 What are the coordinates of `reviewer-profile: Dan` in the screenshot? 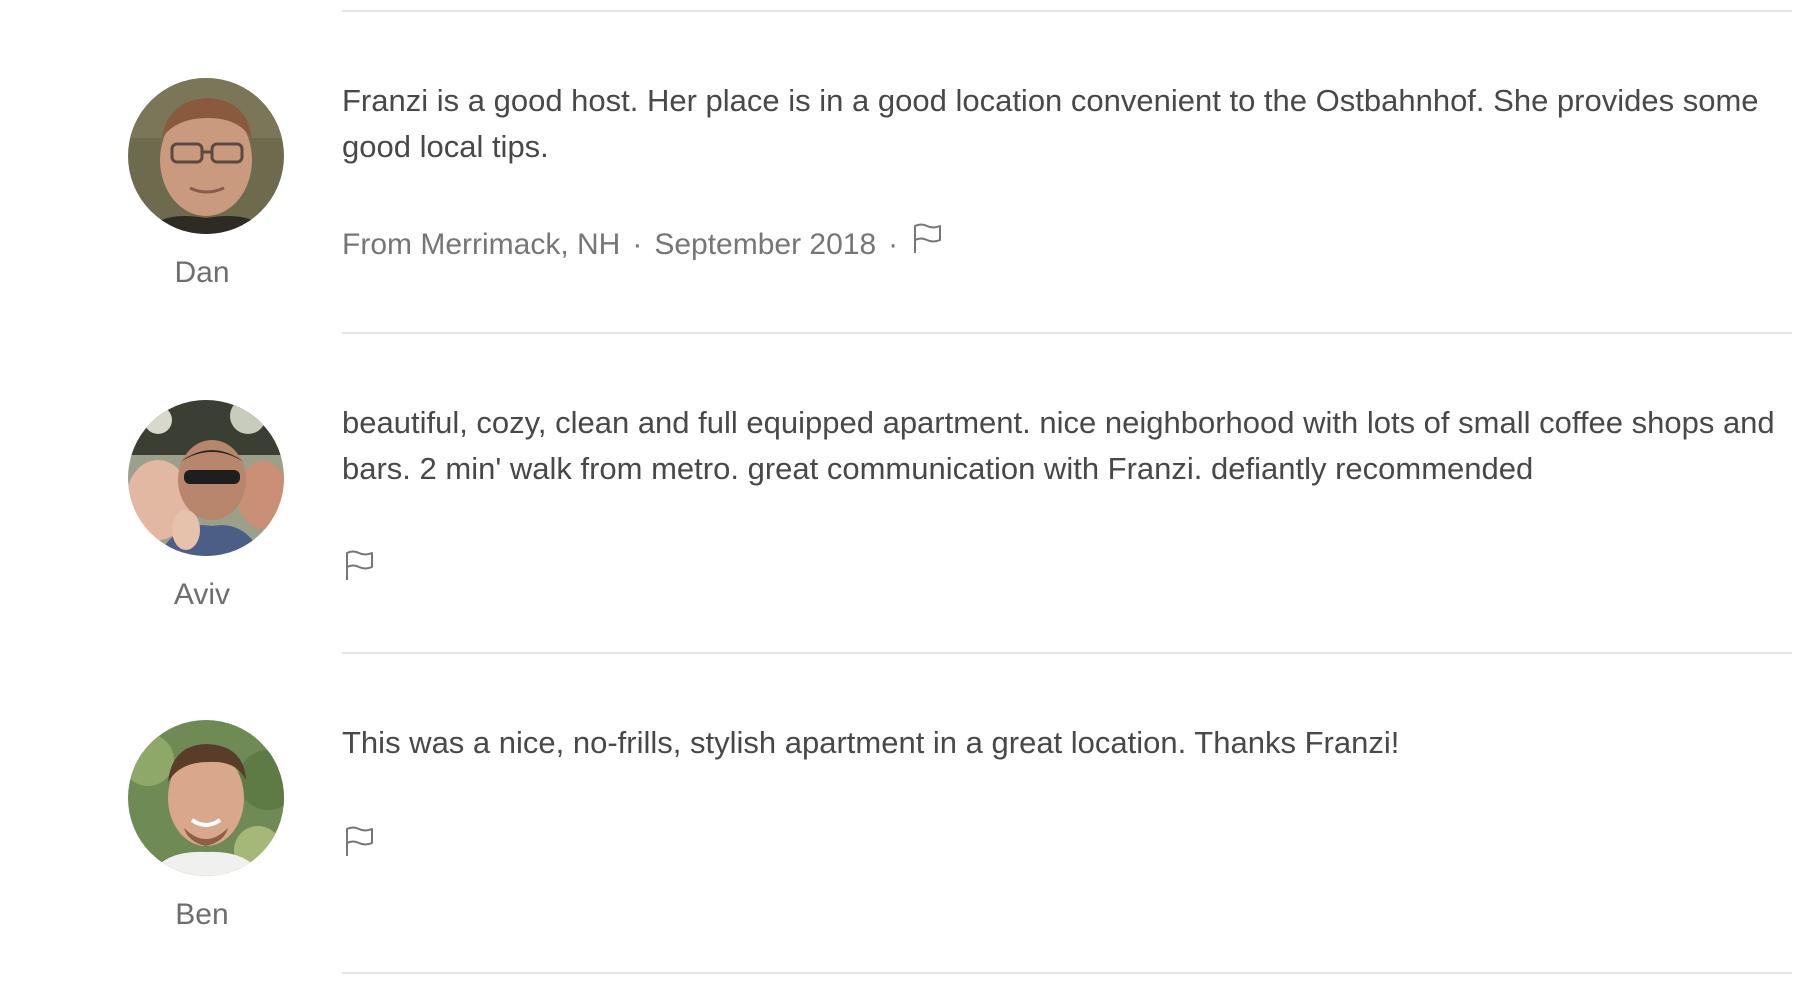 It's located at (206, 184).